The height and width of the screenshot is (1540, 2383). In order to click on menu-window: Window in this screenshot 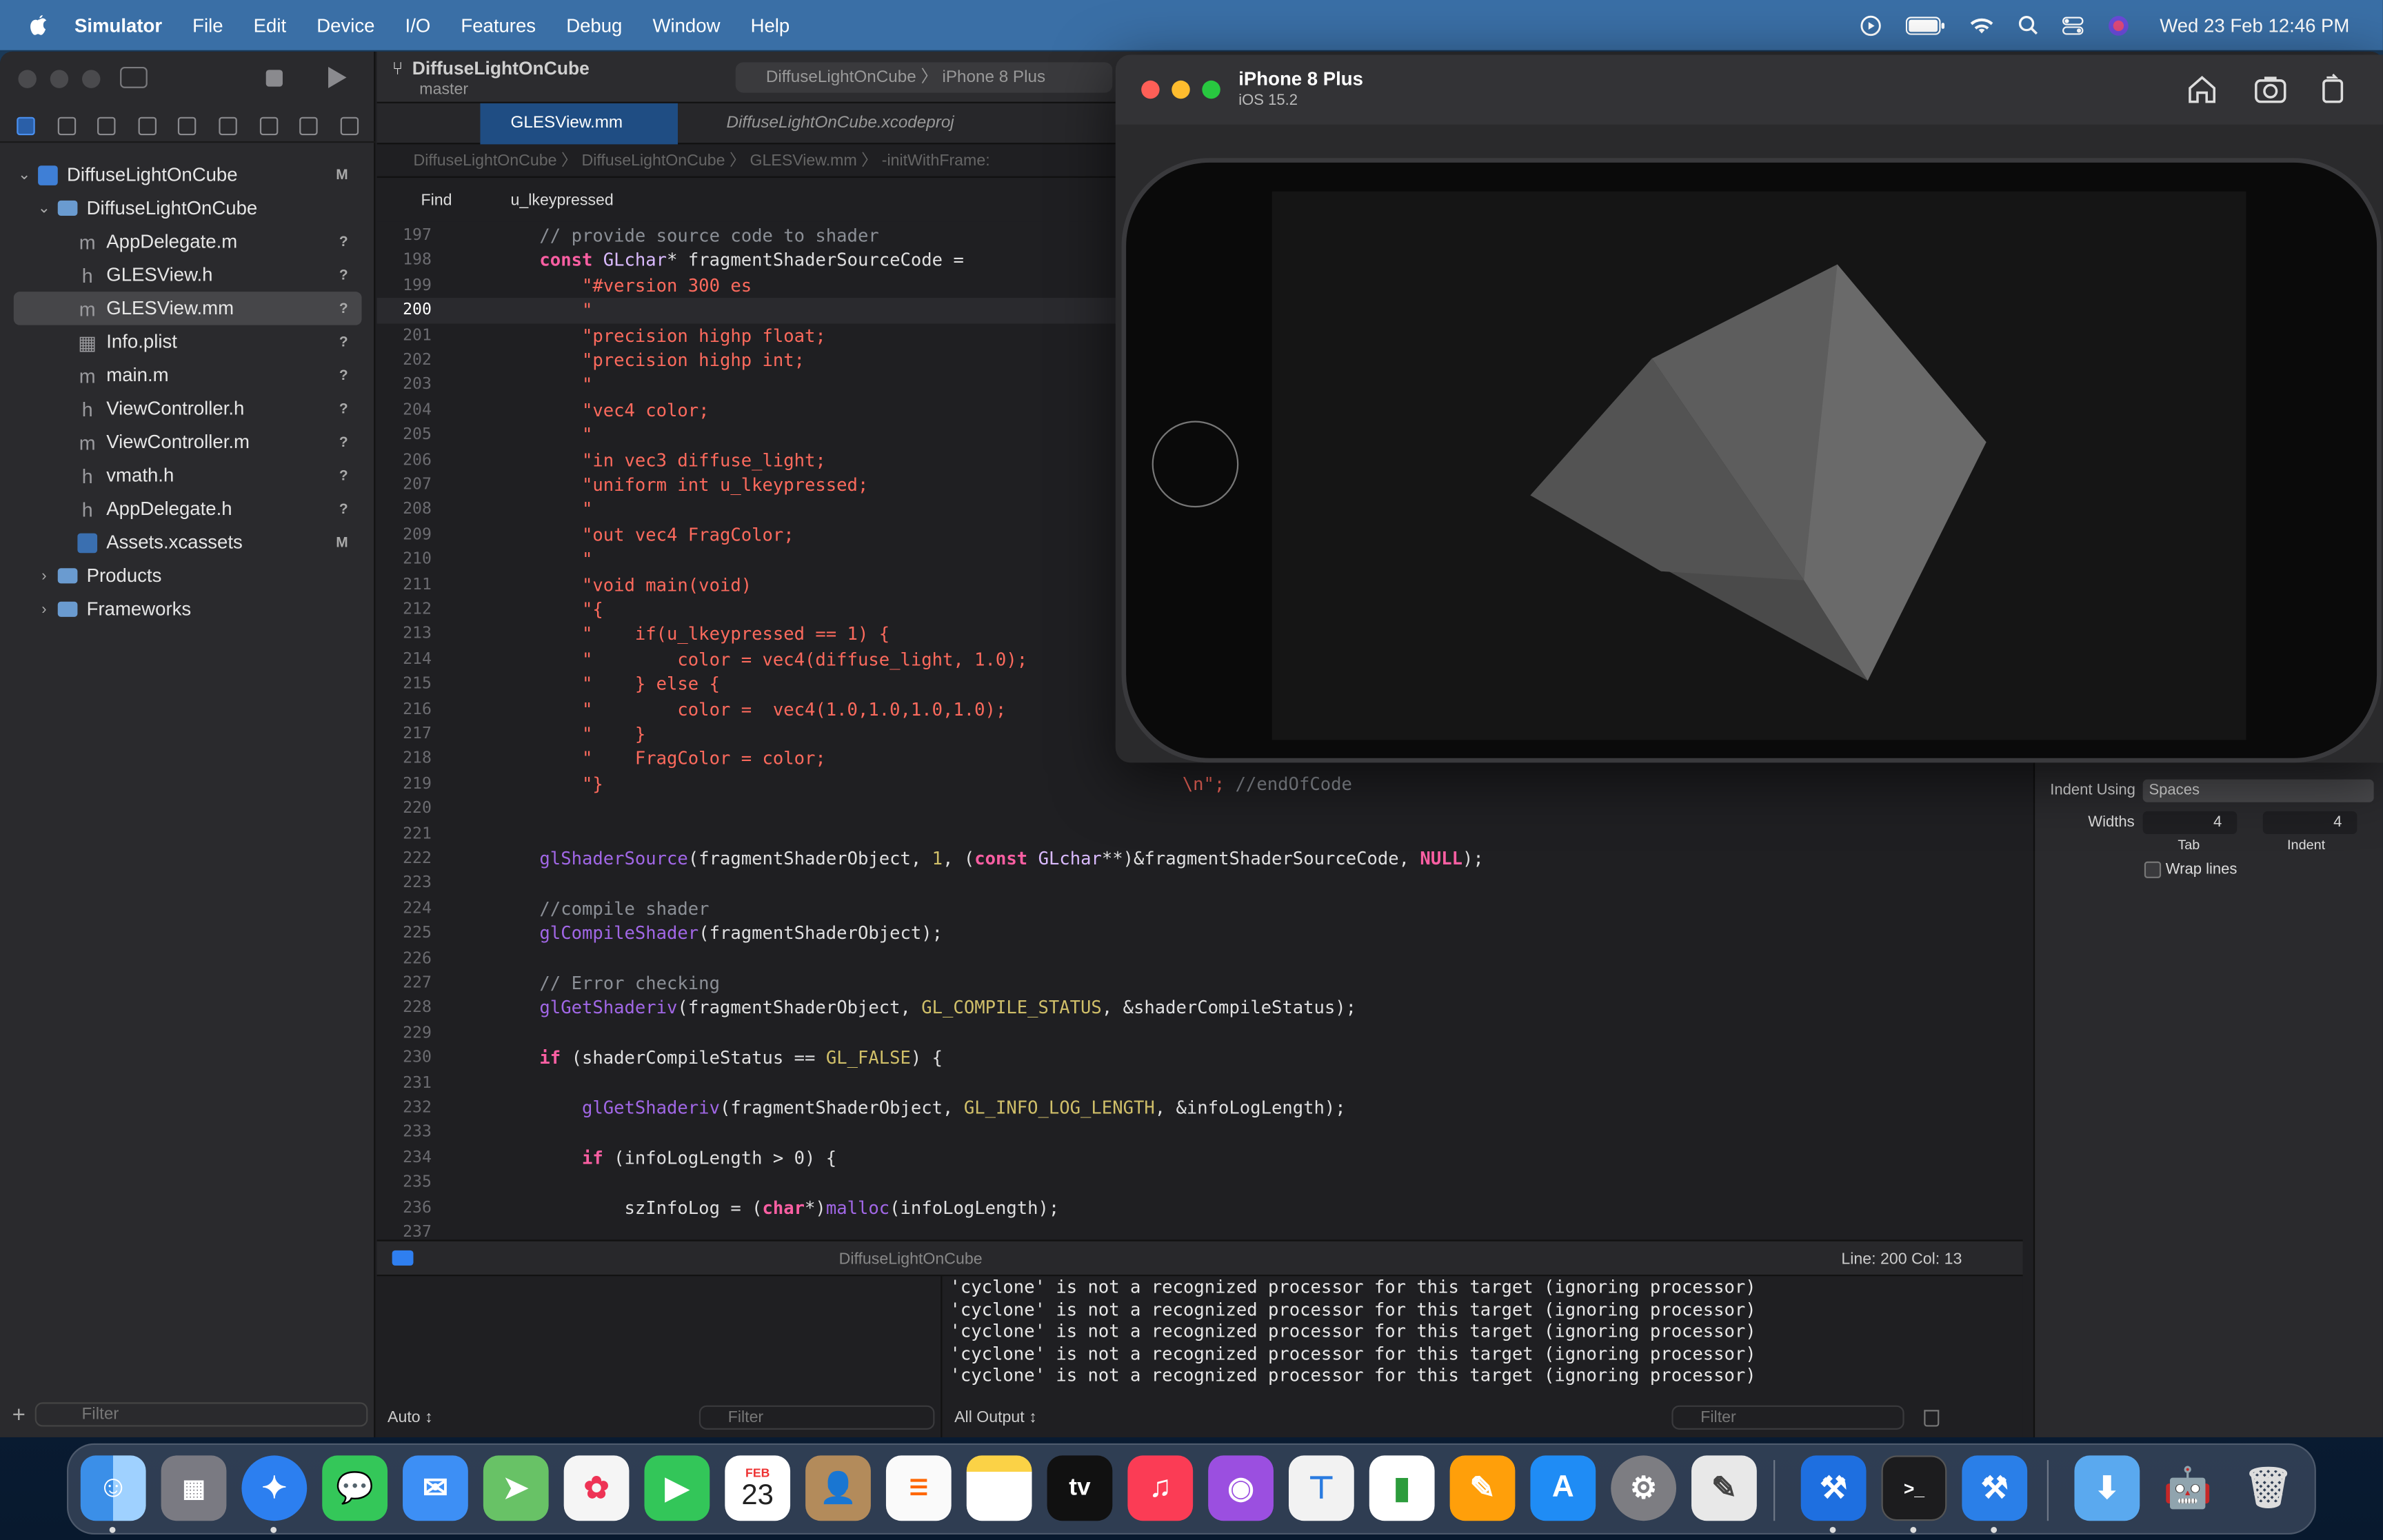, I will do `click(686, 25)`.